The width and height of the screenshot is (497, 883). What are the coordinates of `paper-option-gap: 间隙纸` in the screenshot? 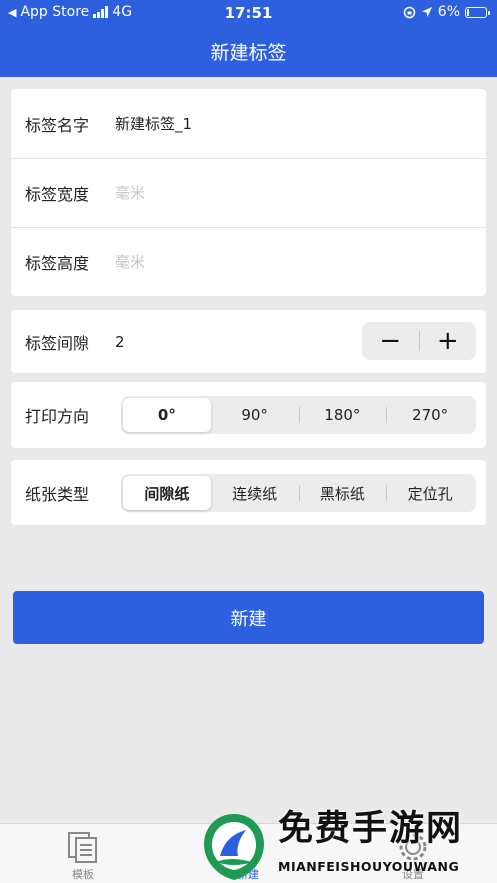 It's located at (167, 493).